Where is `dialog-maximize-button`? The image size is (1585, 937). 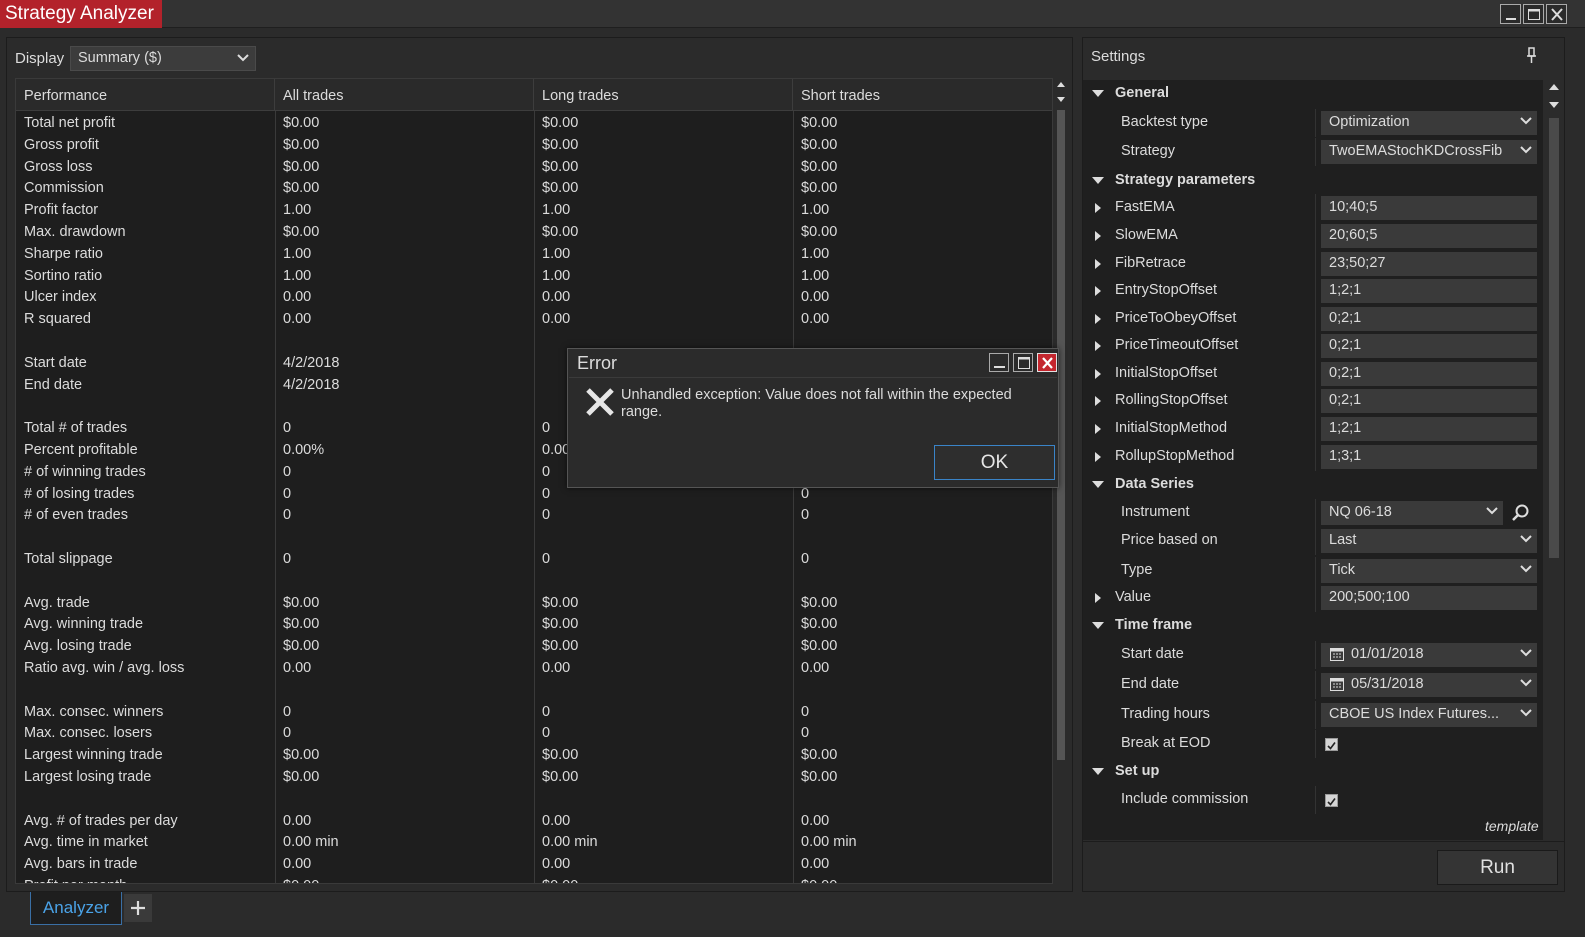
dialog-maximize-button is located at coordinates (1023, 362).